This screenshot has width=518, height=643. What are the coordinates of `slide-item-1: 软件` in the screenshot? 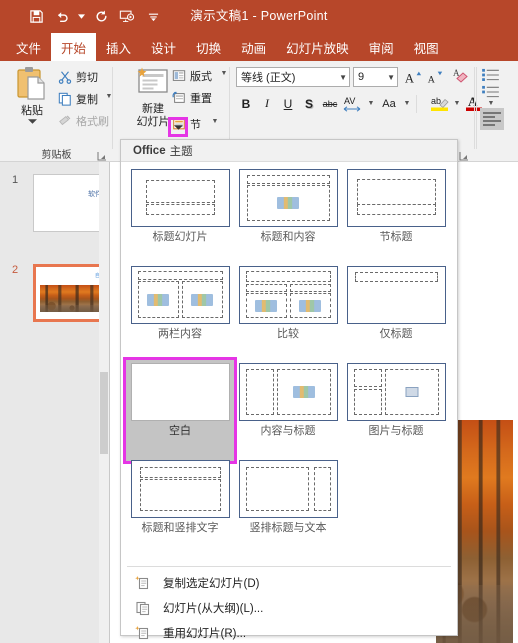 It's located at (71, 203).